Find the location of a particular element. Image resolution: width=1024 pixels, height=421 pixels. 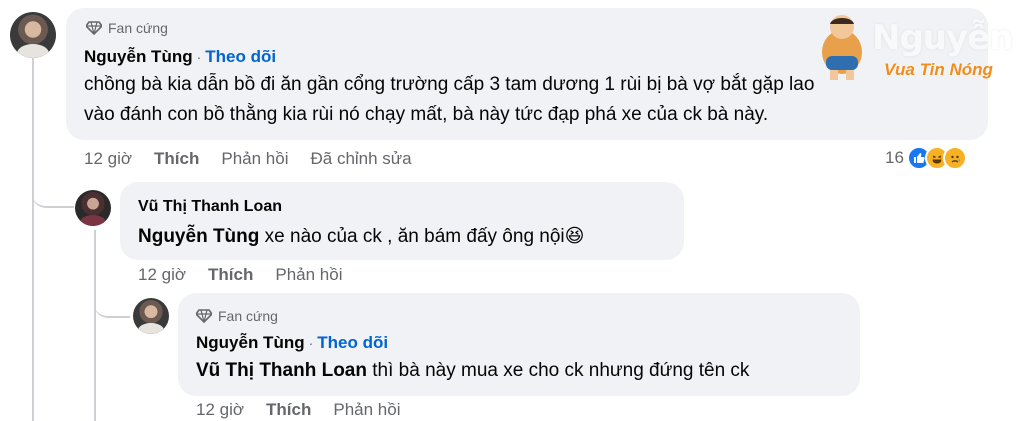

comment-actions-1: 12 giờ Thích Phản hồi Đã chỉnh sửa is located at coordinates (259, 159).